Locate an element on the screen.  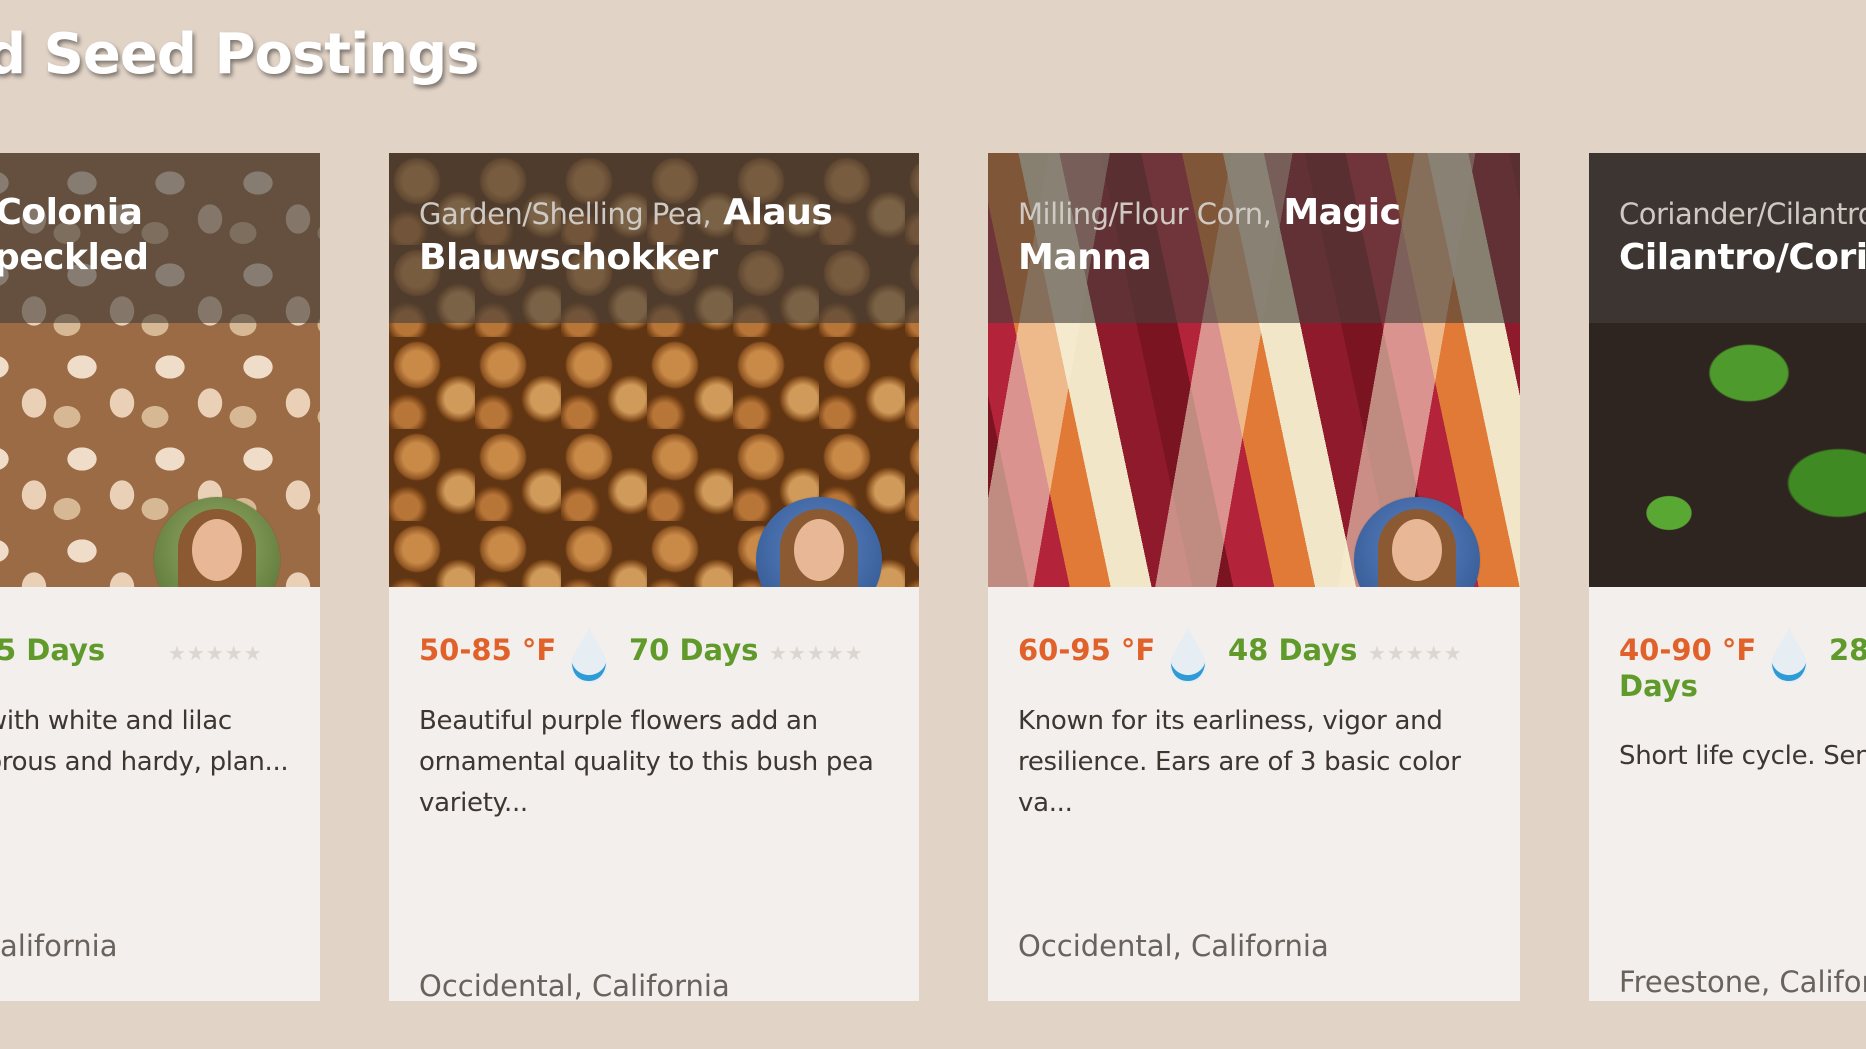
card-meta-row: 40-90 °F 28 Days is located at coordinates (1742, 661).